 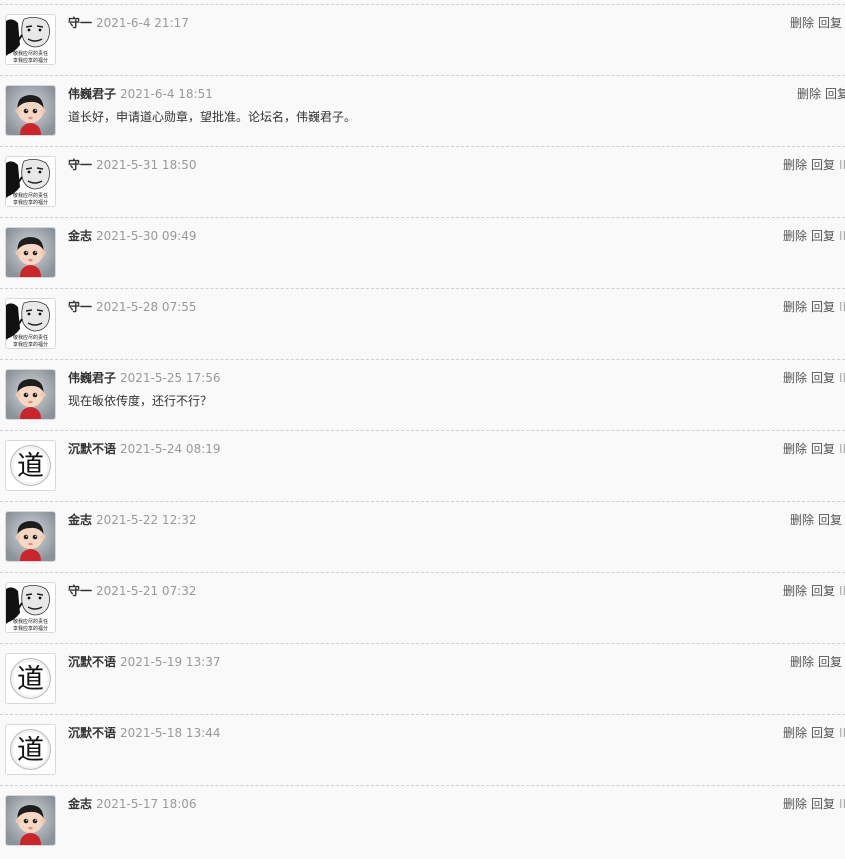 I want to click on comment-meta: 沉默不语 2021-5-19 13:37, so click(x=144, y=662).